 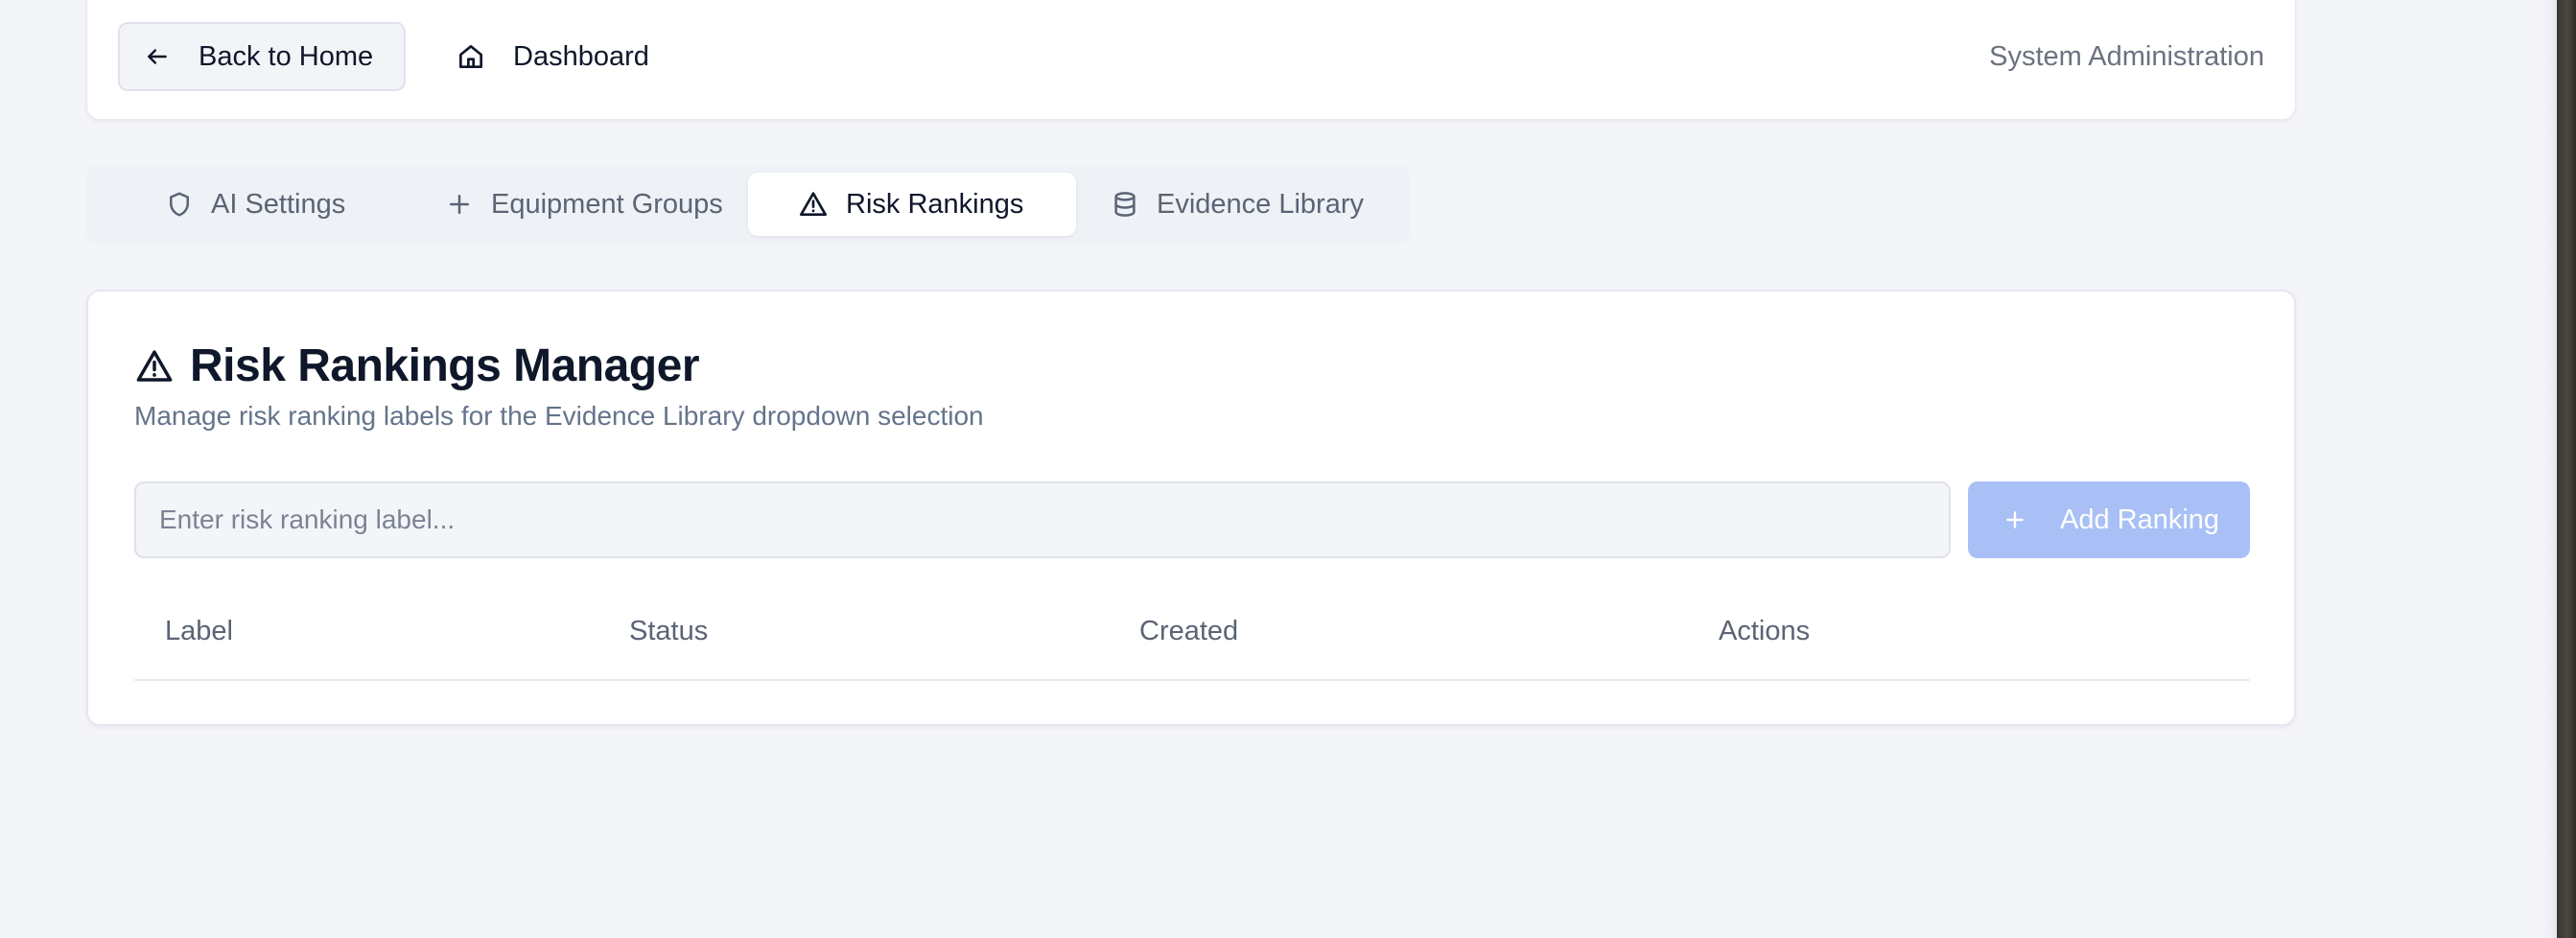 I want to click on column-header-label: Label, so click(x=199, y=631).